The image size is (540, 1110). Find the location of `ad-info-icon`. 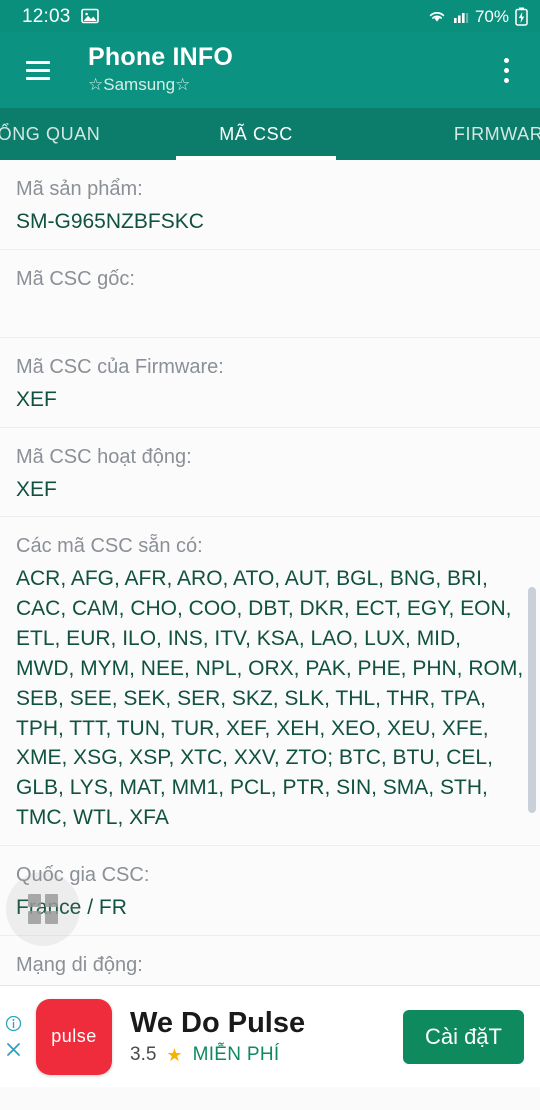

ad-info-icon is located at coordinates (13, 1024).